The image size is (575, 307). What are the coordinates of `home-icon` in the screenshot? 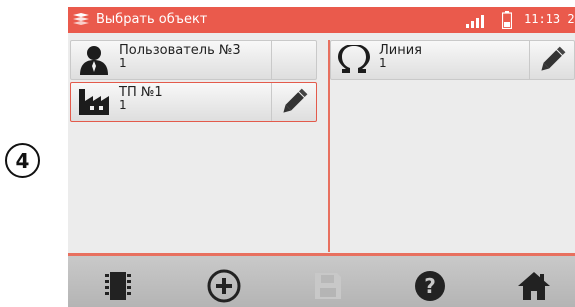 It's located at (534, 286).